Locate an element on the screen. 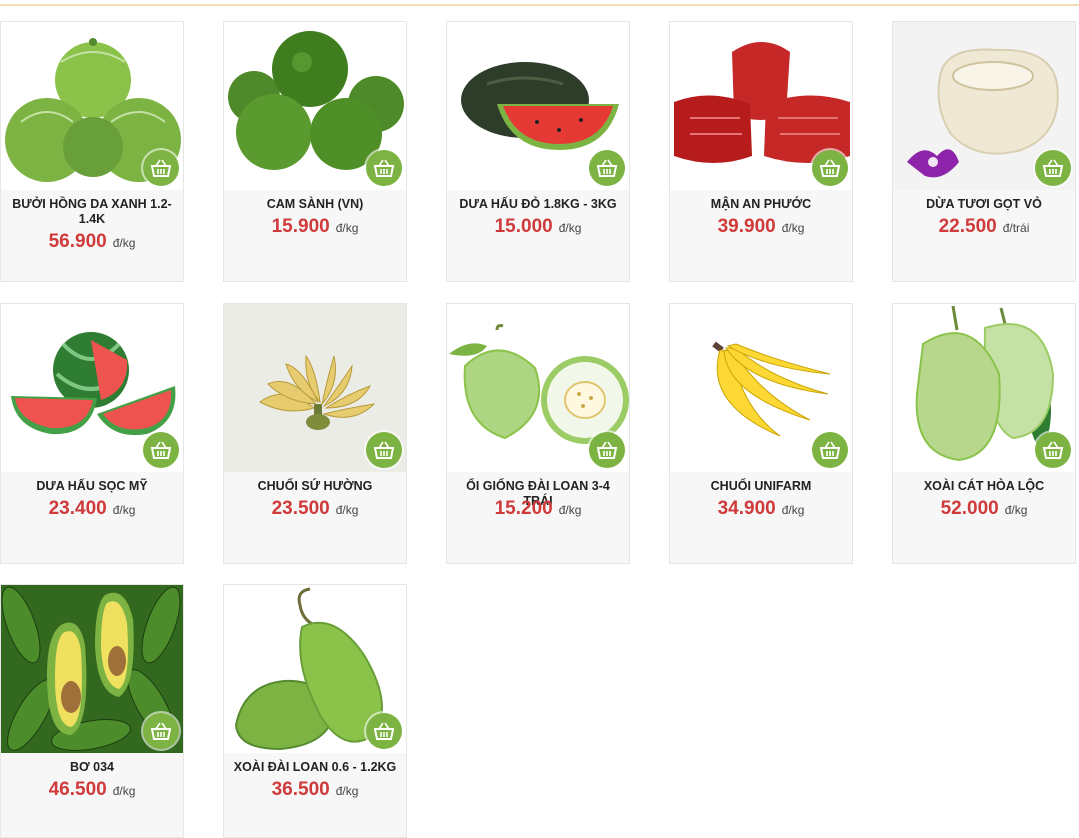 This screenshot has width=1079, height=838. product-card: XOÀI CÁT HÒA LỘC 52.000 đ/kg is located at coordinates (984, 433).